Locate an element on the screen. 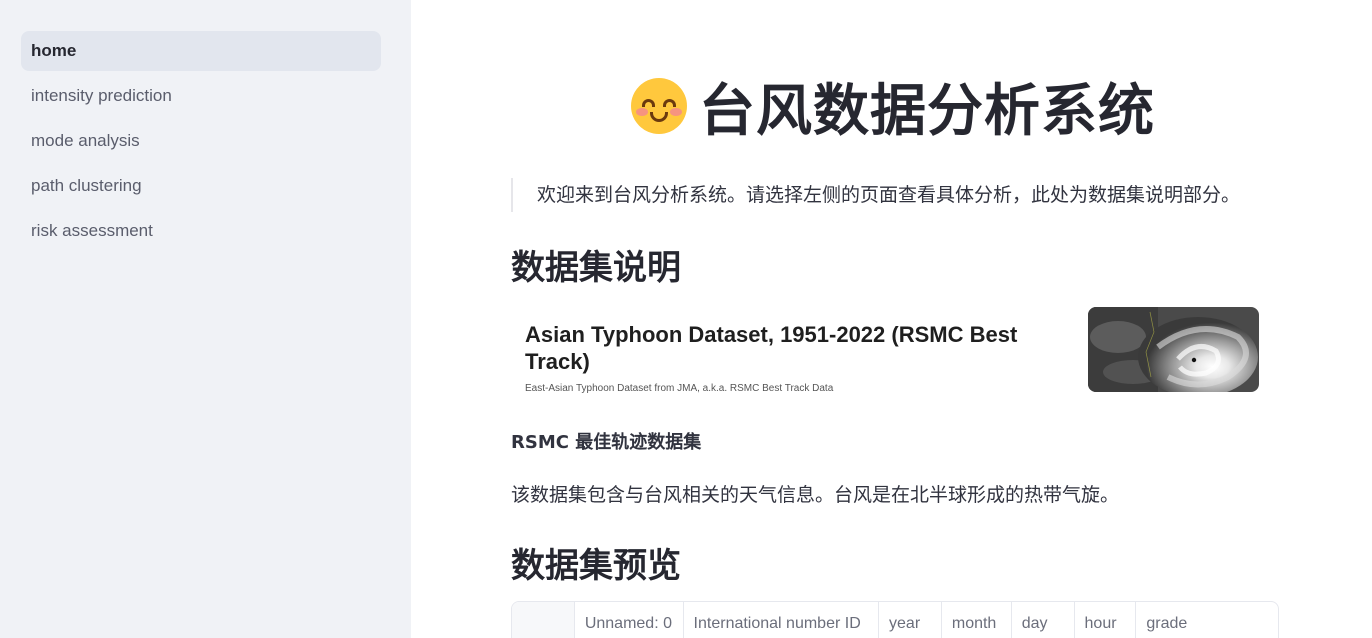 The height and width of the screenshot is (638, 1372). table-header-grade: grade is located at coordinates (1207, 620).